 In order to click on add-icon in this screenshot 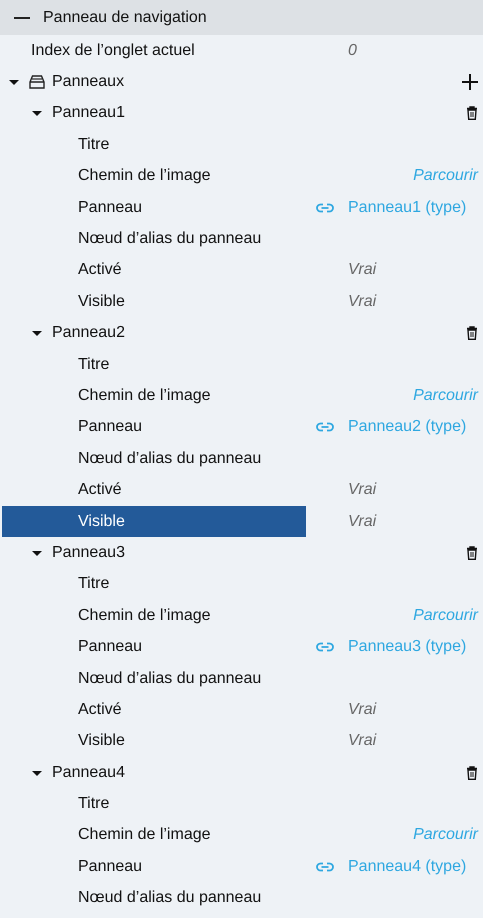, I will do `click(470, 82)`.